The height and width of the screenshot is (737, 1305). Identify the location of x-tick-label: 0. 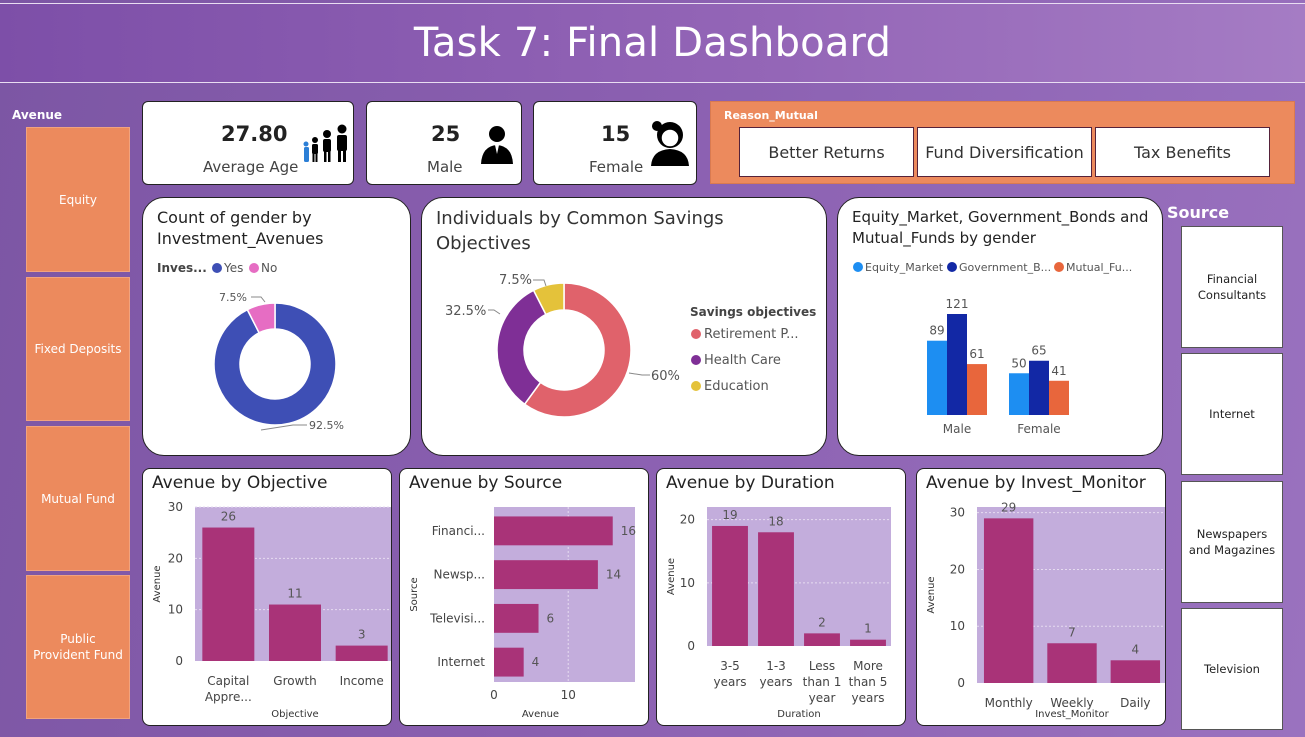
(494, 695).